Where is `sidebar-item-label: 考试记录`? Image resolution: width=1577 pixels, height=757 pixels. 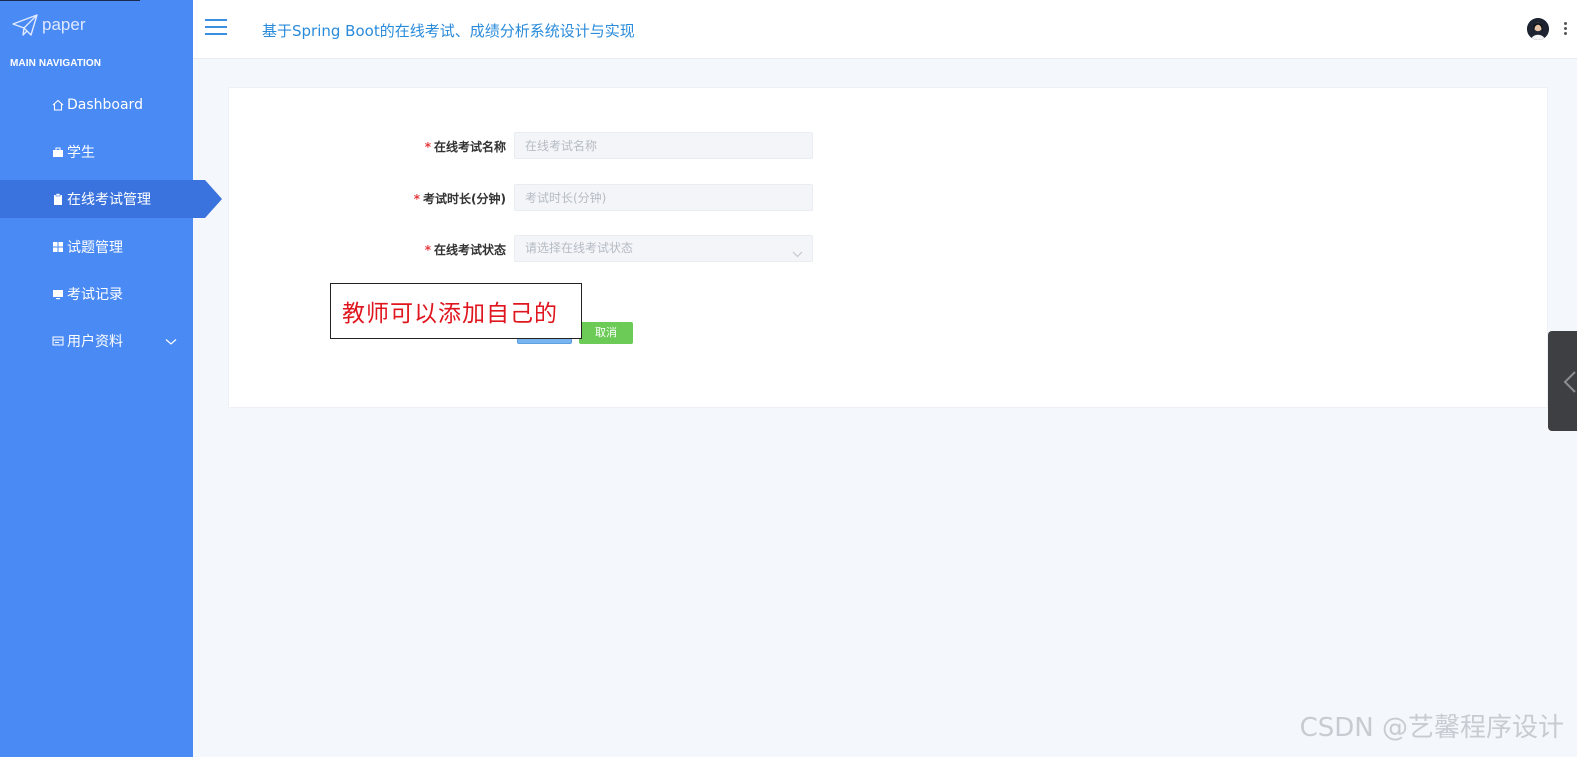
sidebar-item-label: 考试记录 is located at coordinates (95, 295).